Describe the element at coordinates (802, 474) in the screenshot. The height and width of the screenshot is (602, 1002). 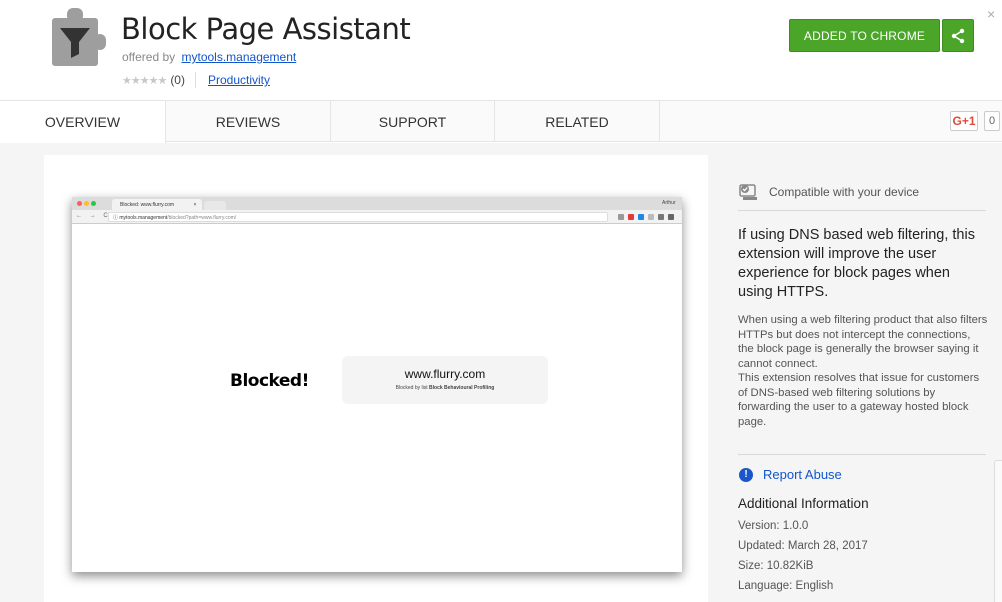
I see `report-abuse-label: Report Abuse` at that location.